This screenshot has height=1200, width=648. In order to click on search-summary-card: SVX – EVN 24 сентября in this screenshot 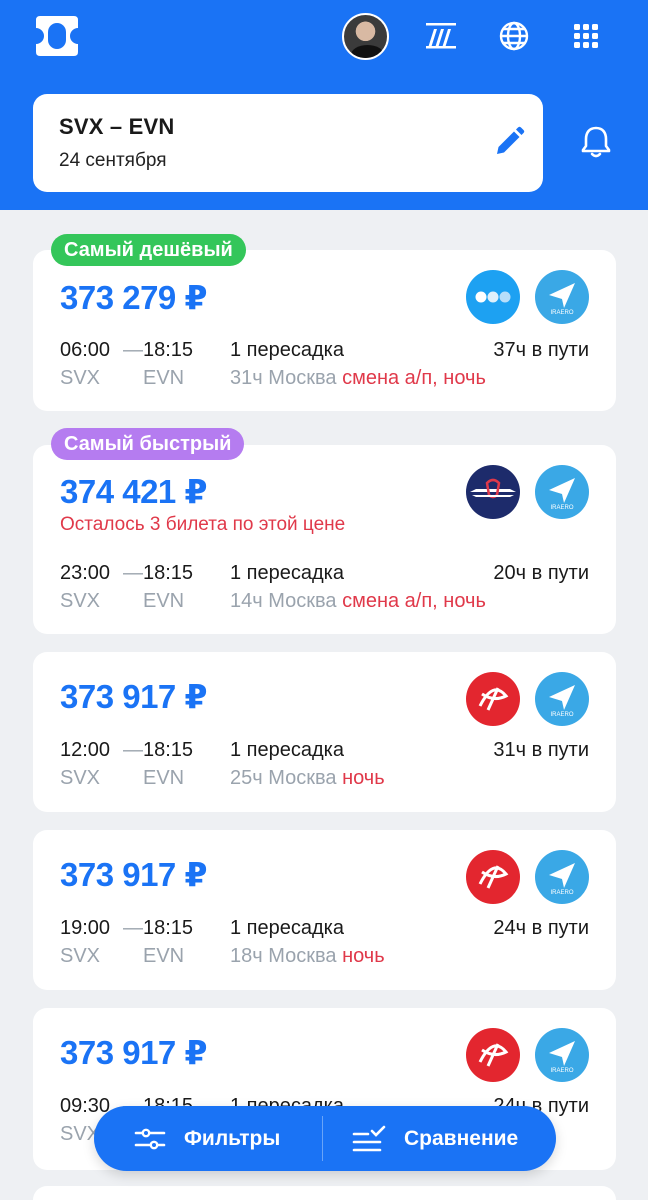, I will do `click(288, 143)`.